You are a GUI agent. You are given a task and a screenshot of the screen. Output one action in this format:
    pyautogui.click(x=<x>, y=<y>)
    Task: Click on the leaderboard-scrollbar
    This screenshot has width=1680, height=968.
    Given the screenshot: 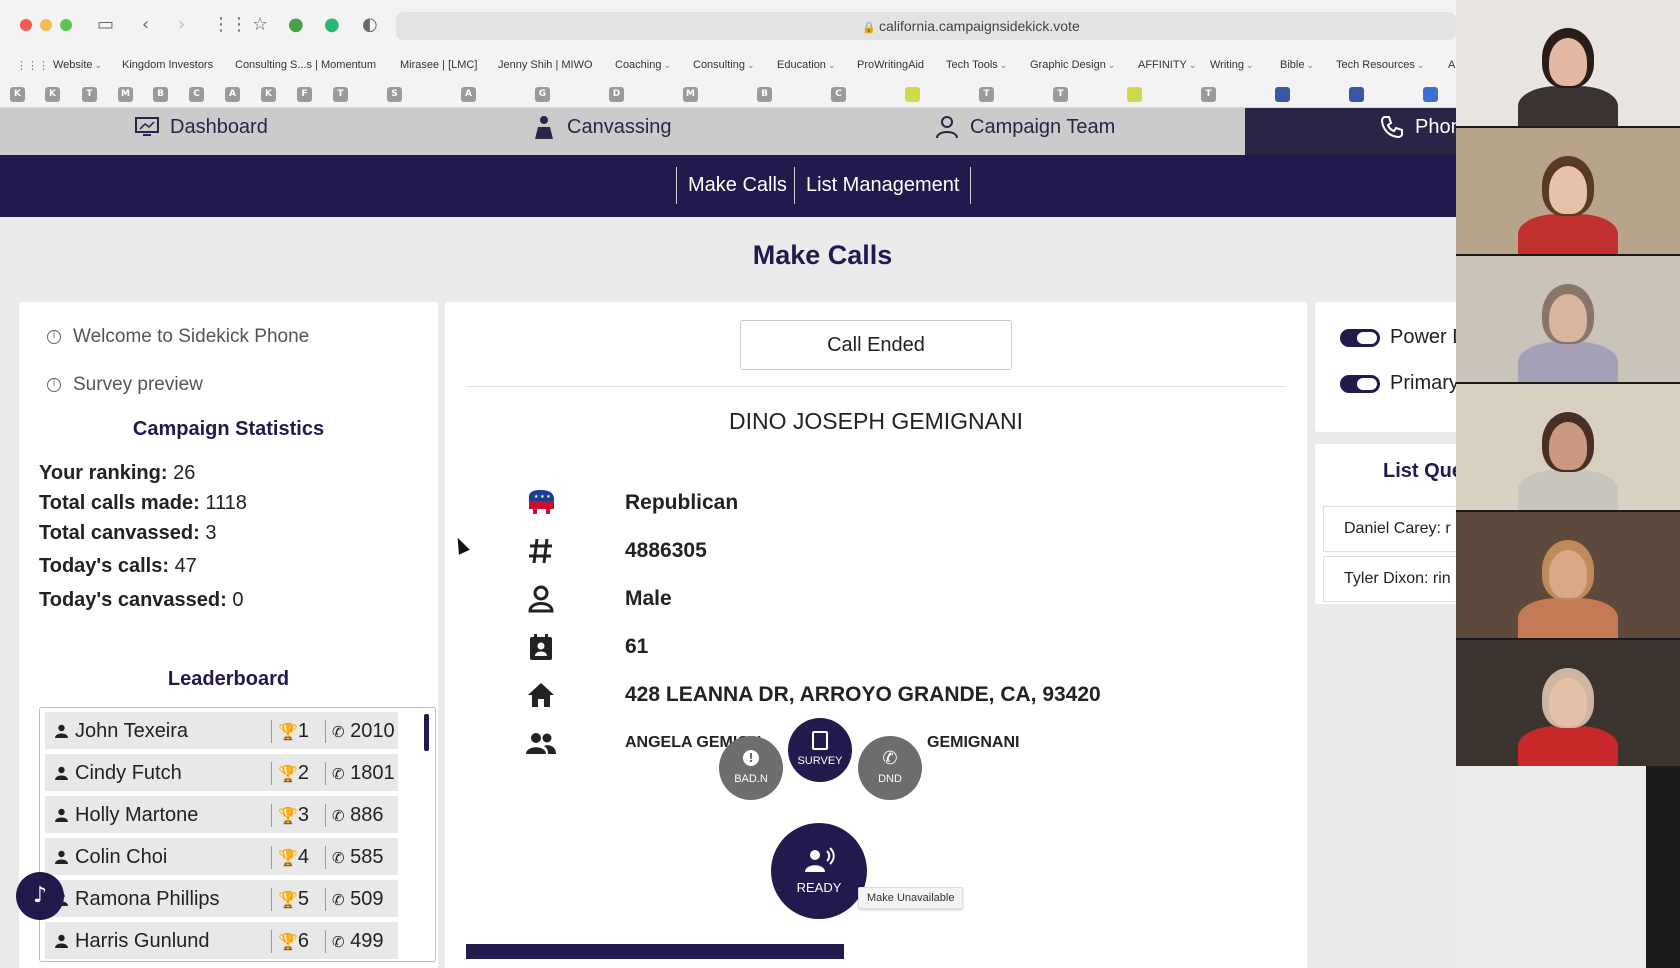 What is the action you would take?
    pyautogui.click(x=426, y=732)
    